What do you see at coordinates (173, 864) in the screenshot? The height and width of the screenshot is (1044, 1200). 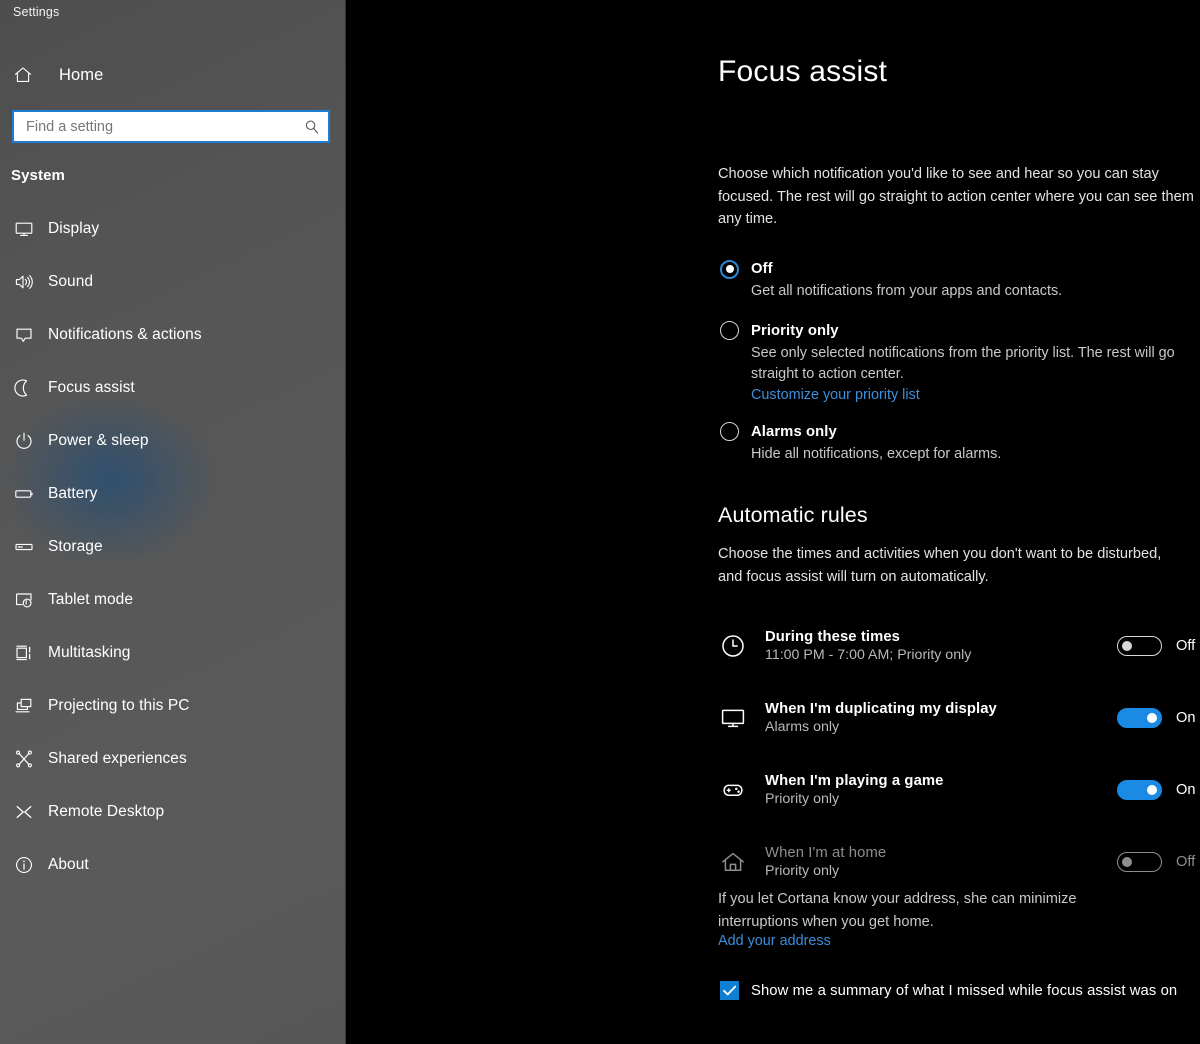 I see `sidebar-item-about: About` at bounding box center [173, 864].